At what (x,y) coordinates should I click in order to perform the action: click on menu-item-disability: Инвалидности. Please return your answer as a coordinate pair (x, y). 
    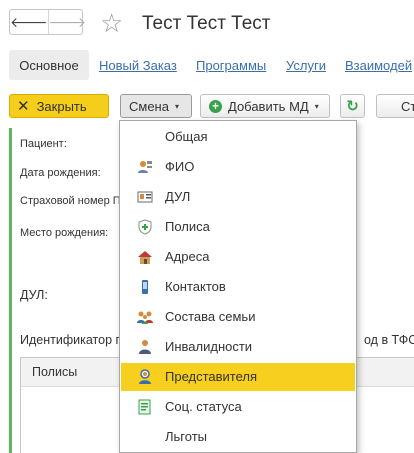
    Looking at the image, I should click on (238, 347).